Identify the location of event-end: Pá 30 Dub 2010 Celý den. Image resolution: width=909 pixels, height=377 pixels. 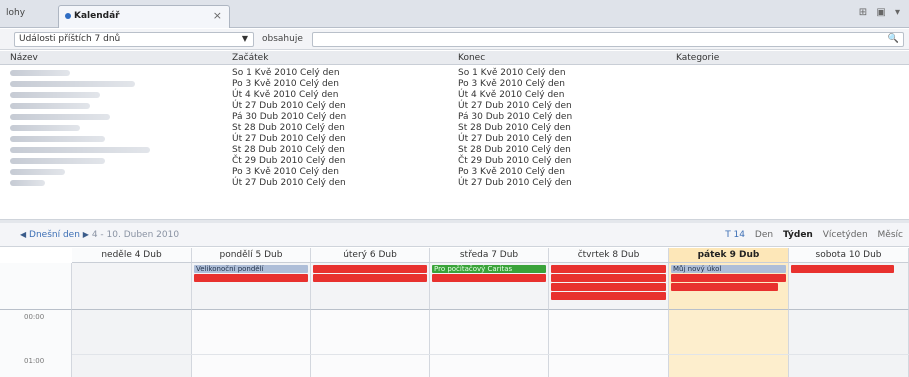
(515, 117).